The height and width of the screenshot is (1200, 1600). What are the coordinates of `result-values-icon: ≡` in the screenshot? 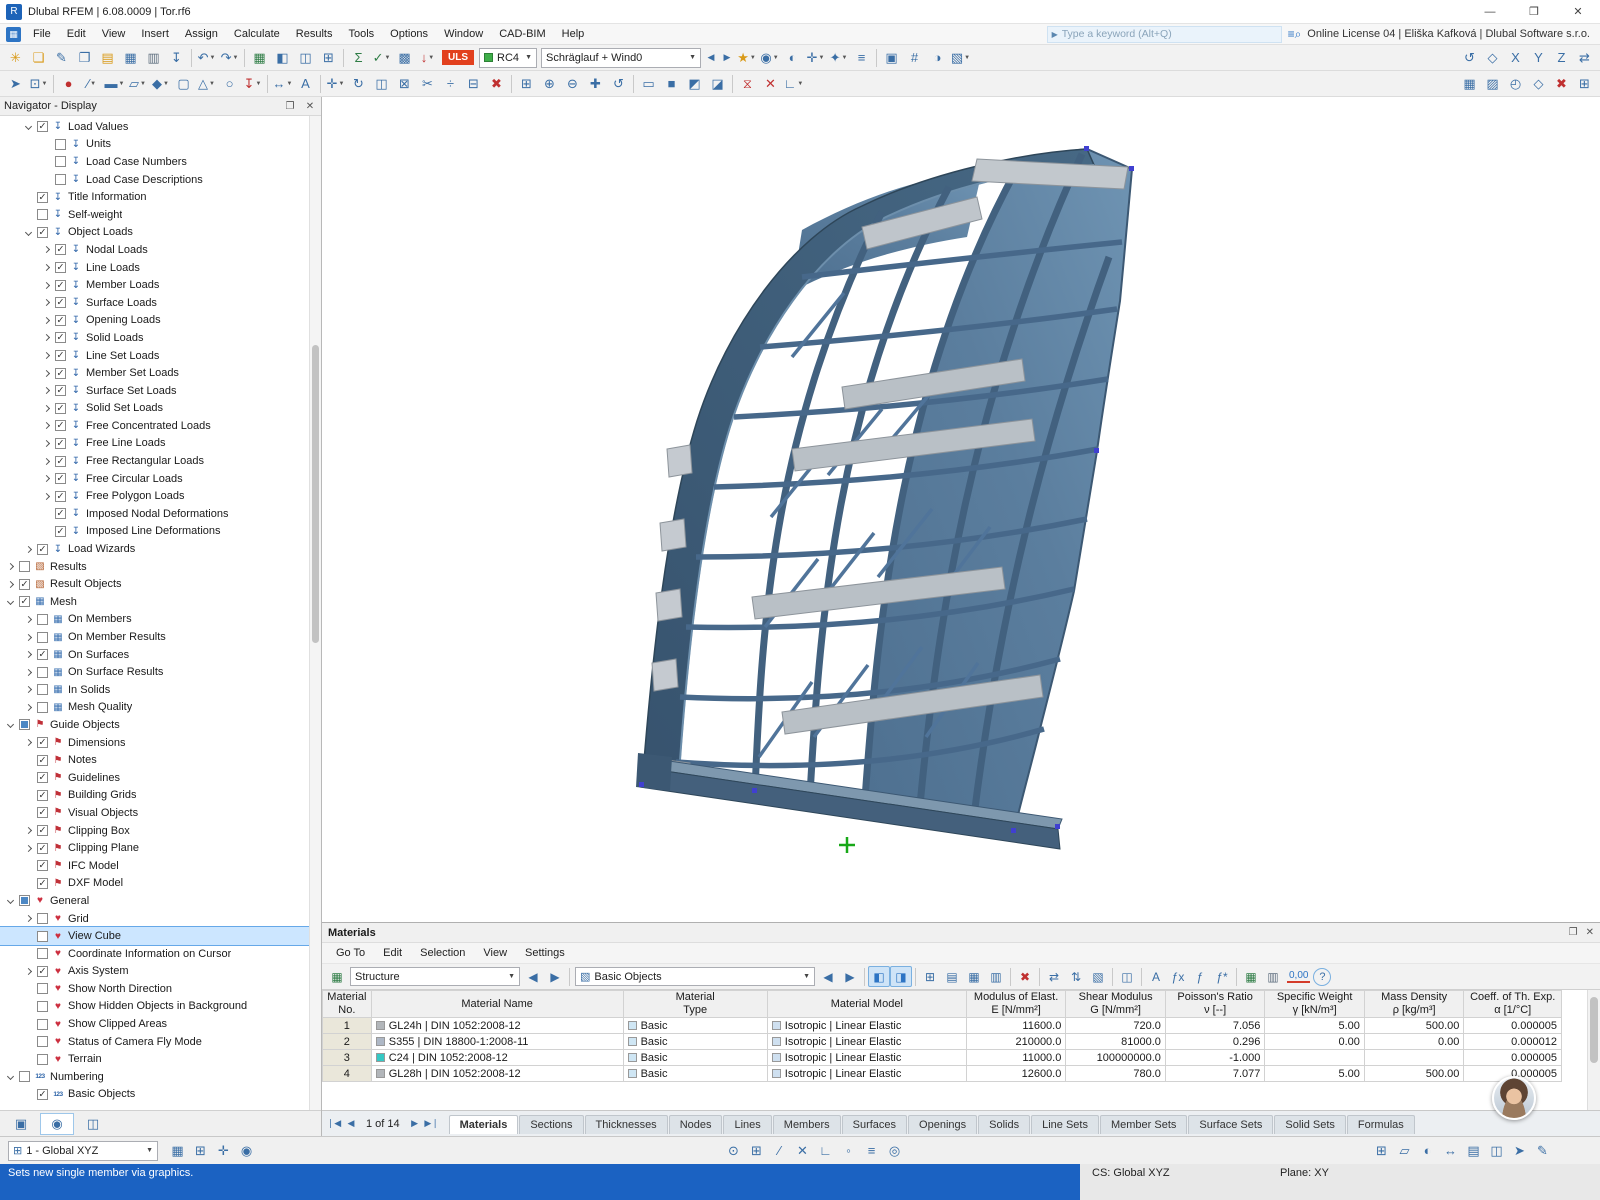 It's located at (861, 58).